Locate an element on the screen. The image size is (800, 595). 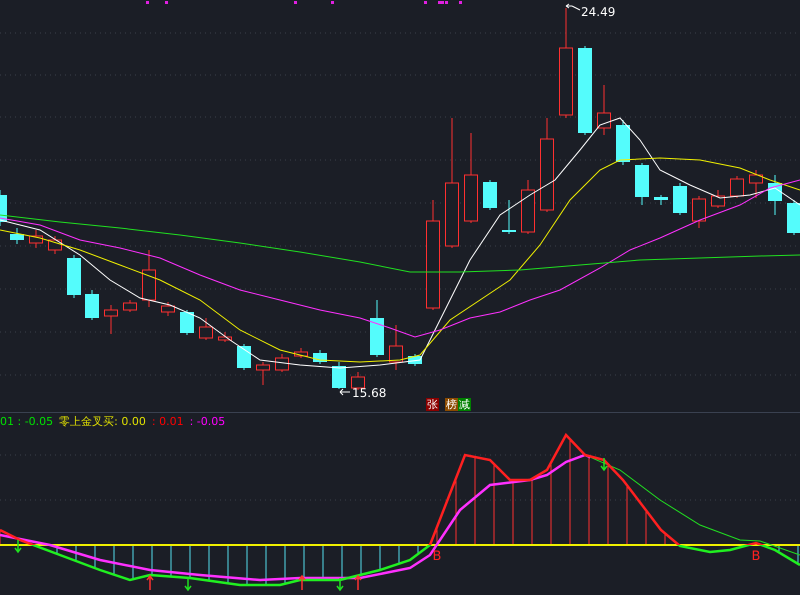
legend-value: : -0.05 is located at coordinates (208, 421).